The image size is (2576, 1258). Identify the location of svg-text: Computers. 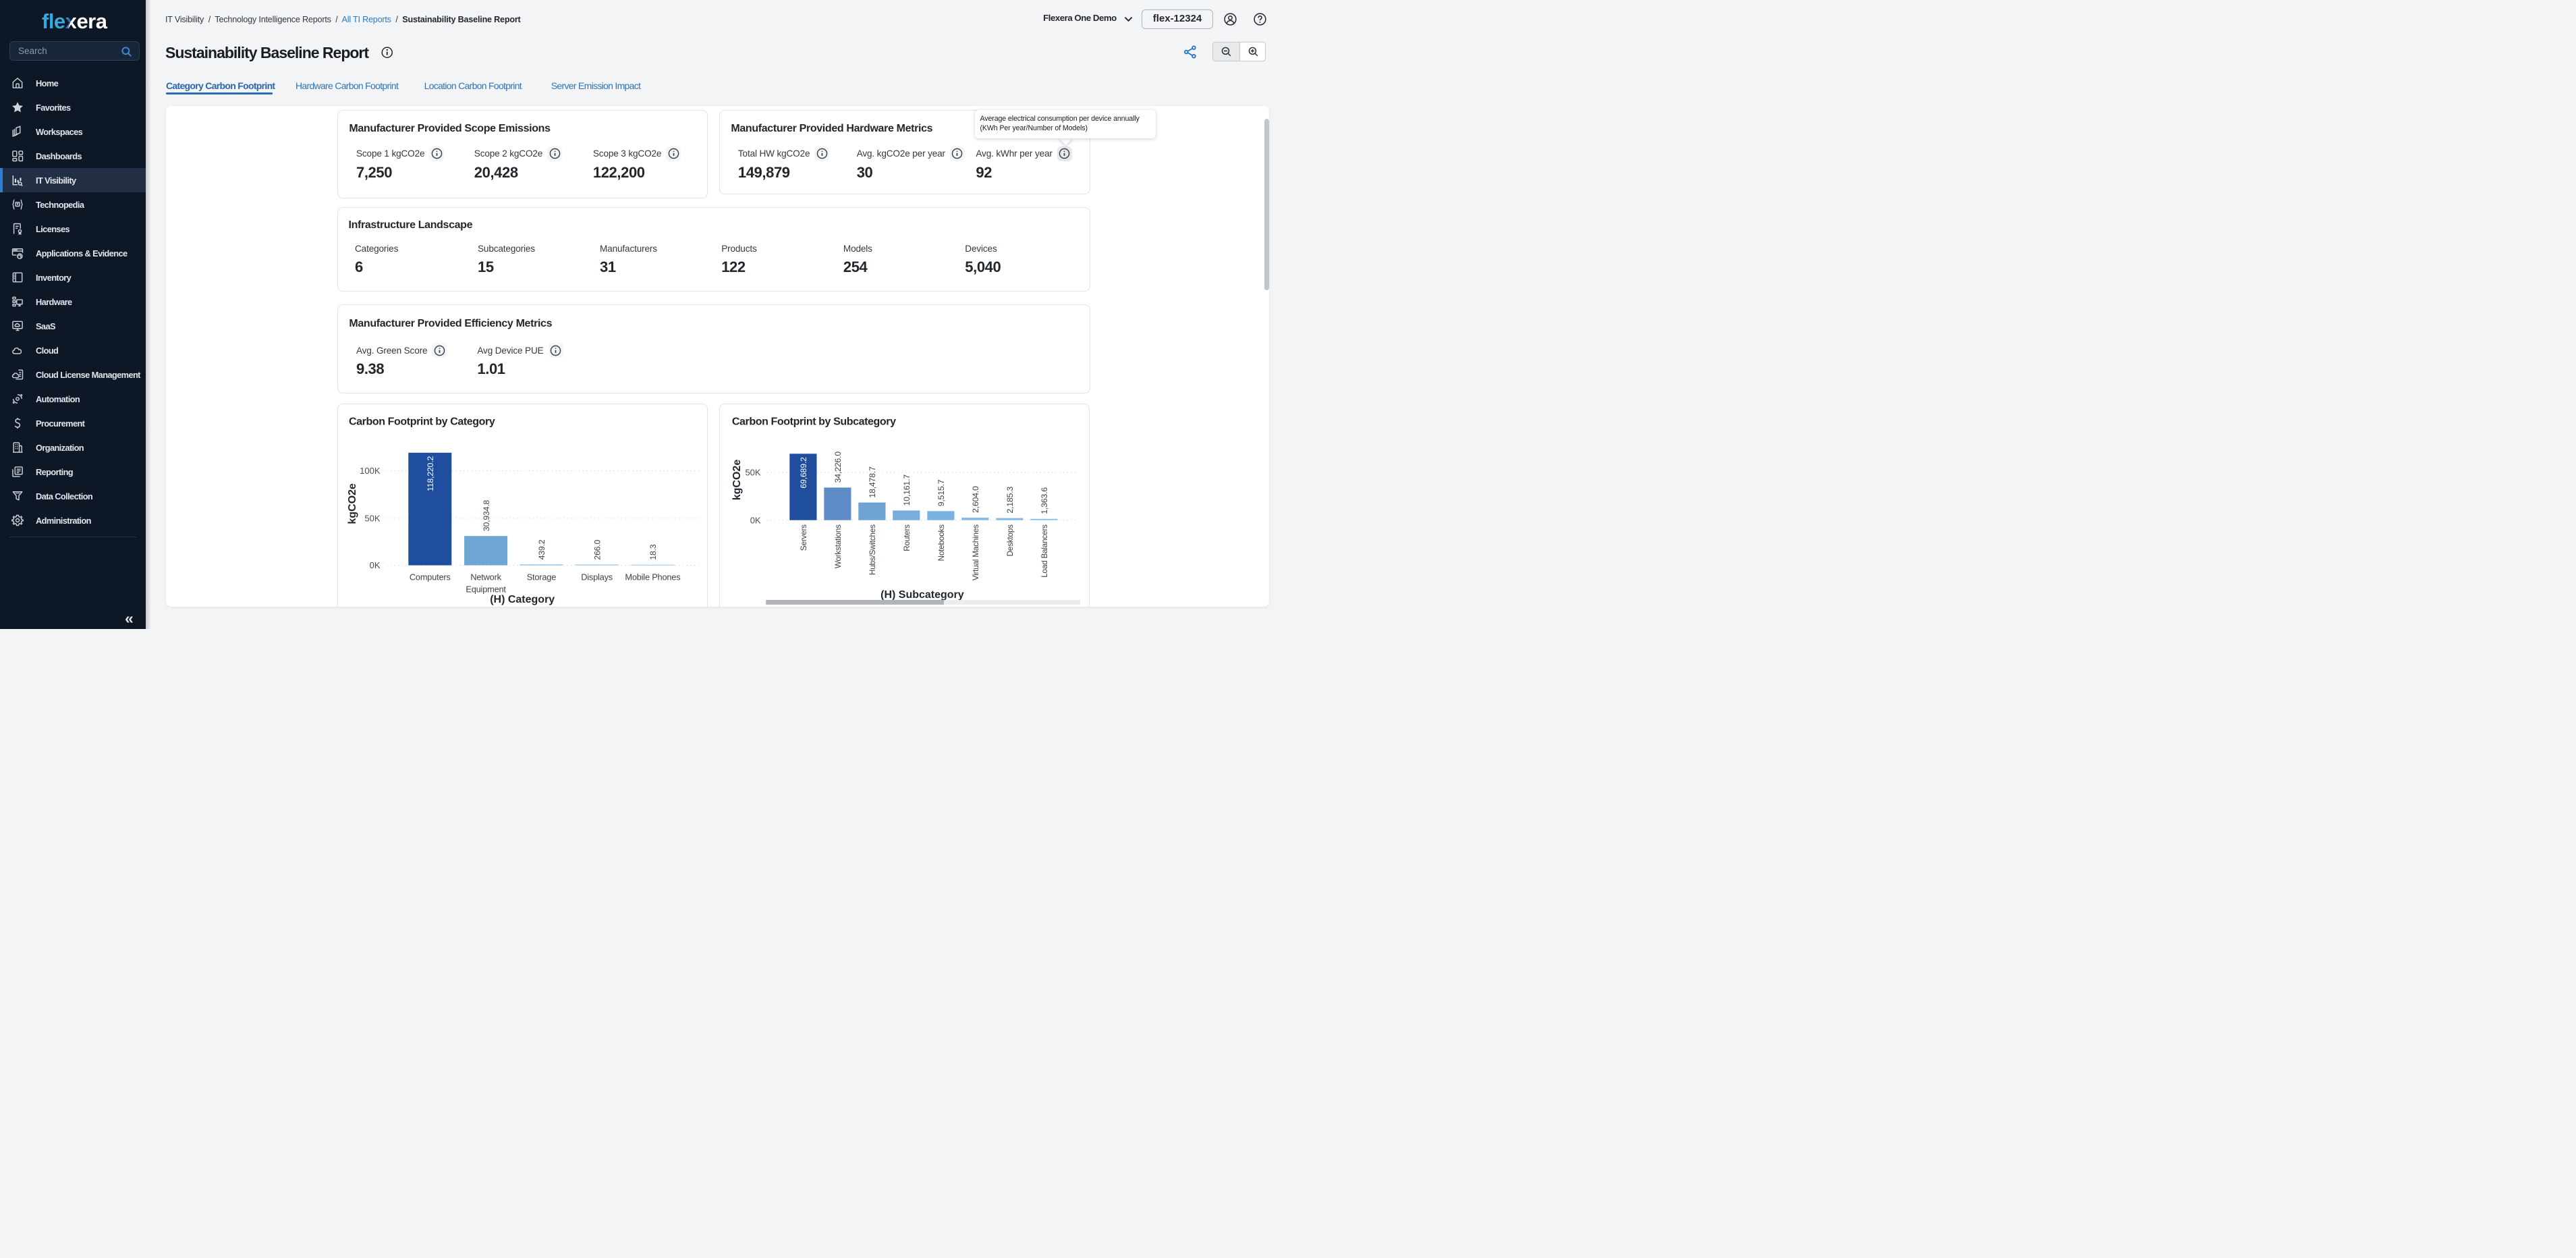
(430, 577).